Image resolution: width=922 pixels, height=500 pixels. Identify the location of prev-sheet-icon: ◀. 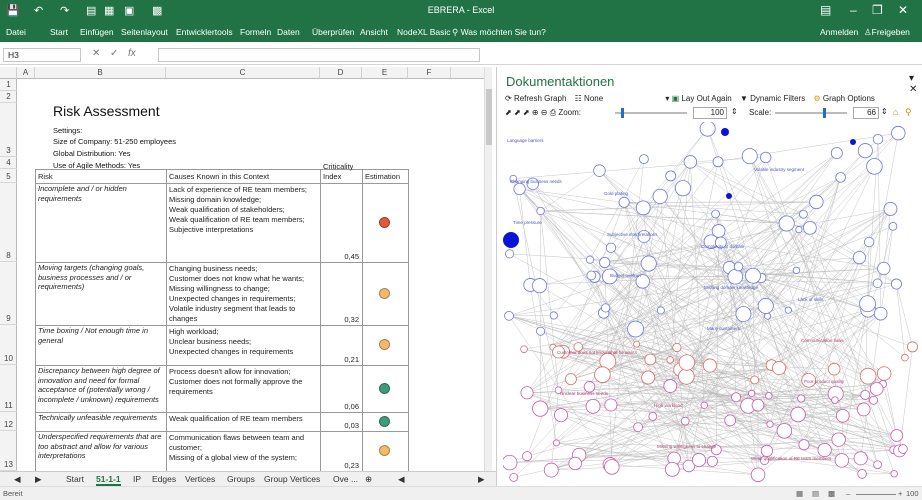
(17, 479).